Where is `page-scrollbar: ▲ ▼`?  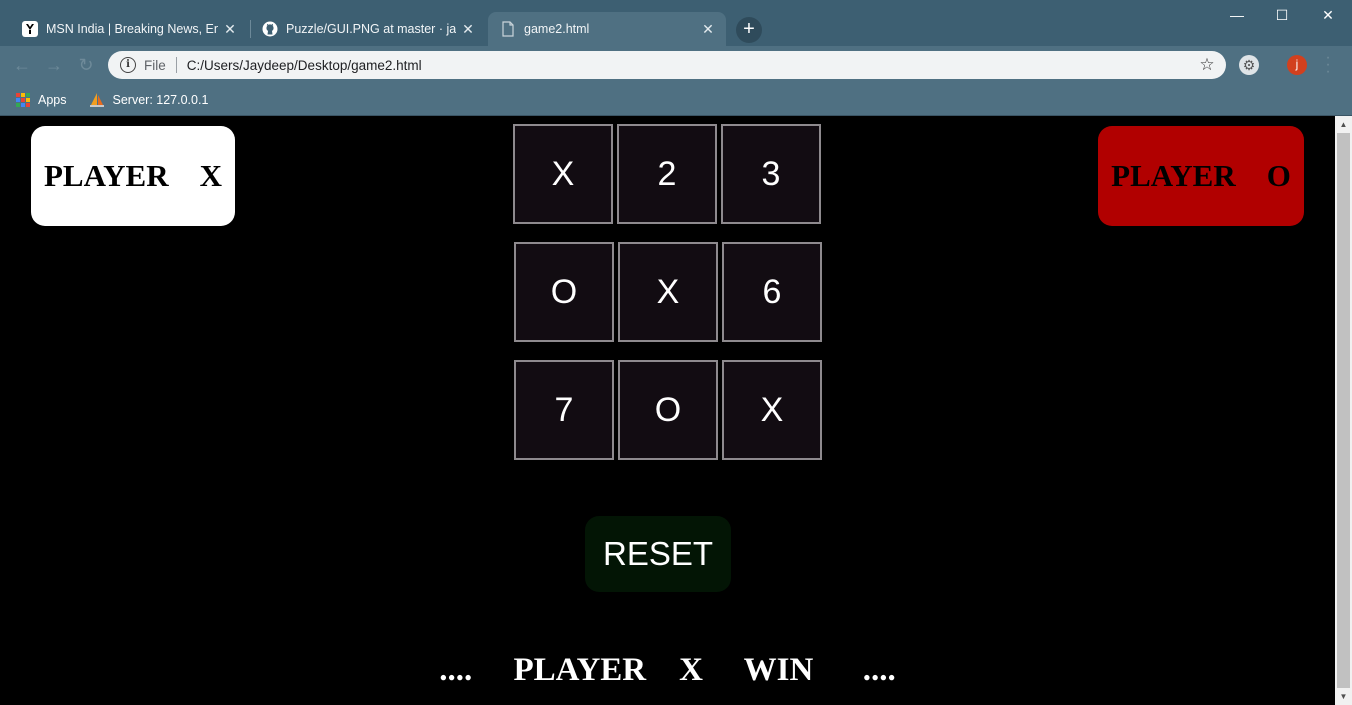 page-scrollbar: ▲ ▼ is located at coordinates (1343, 410).